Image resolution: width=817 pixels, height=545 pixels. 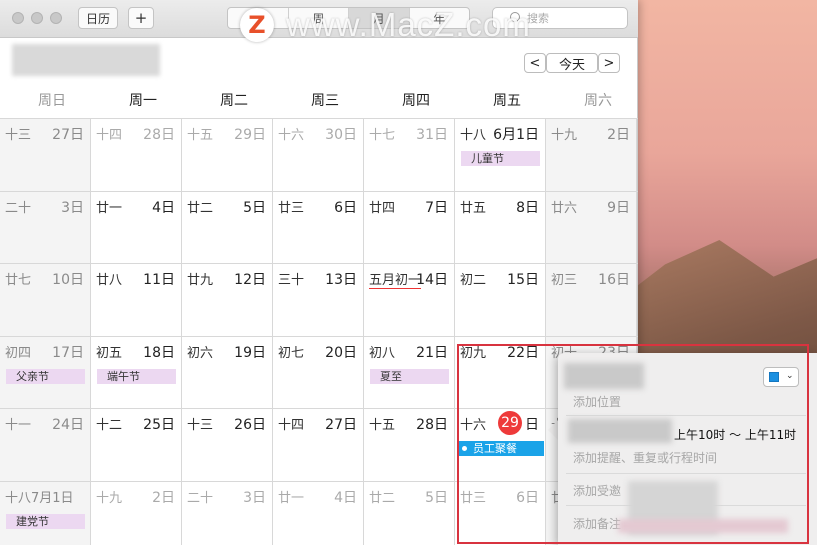 I want to click on day-number: 15日, so click(x=523, y=280).